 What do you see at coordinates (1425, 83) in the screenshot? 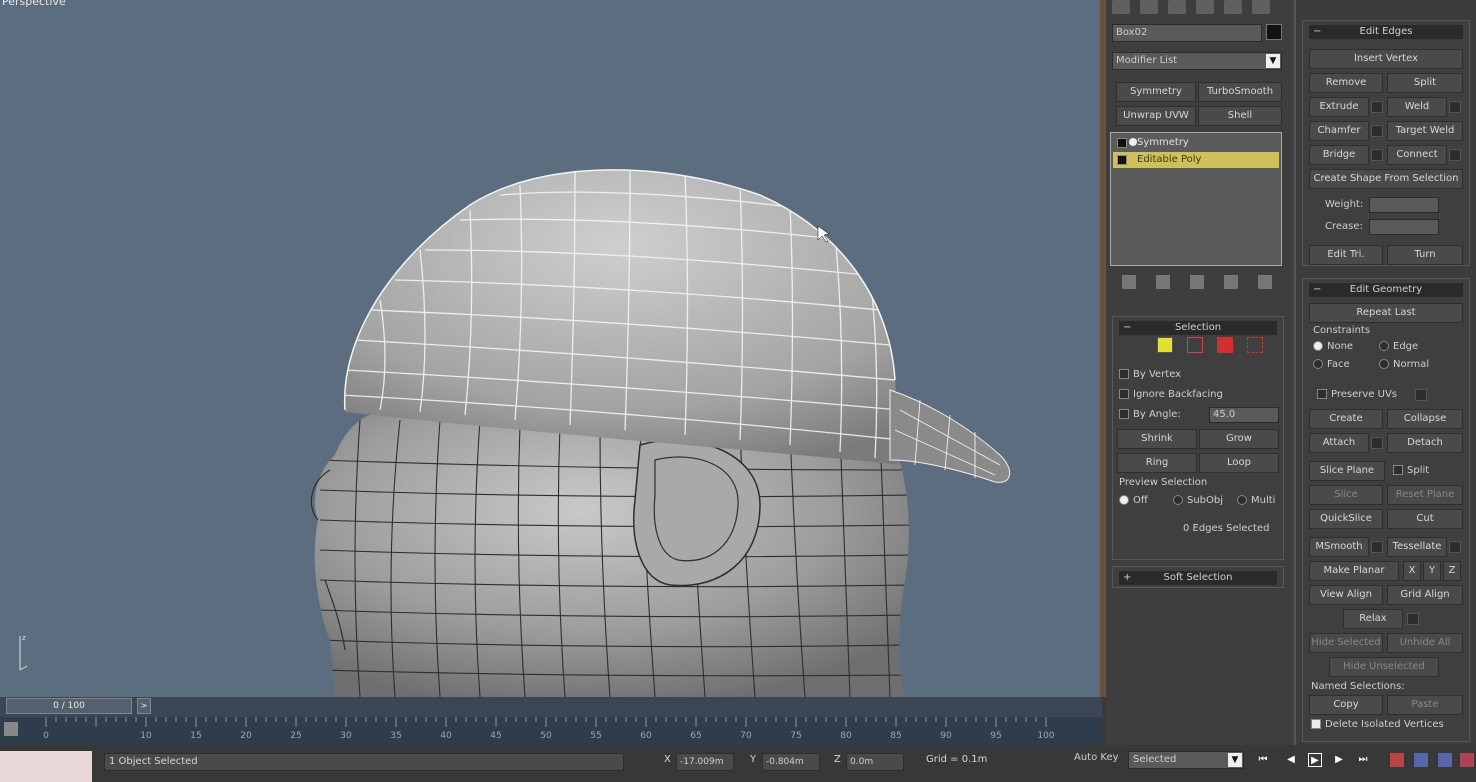
I see `split-button: Split` at bounding box center [1425, 83].